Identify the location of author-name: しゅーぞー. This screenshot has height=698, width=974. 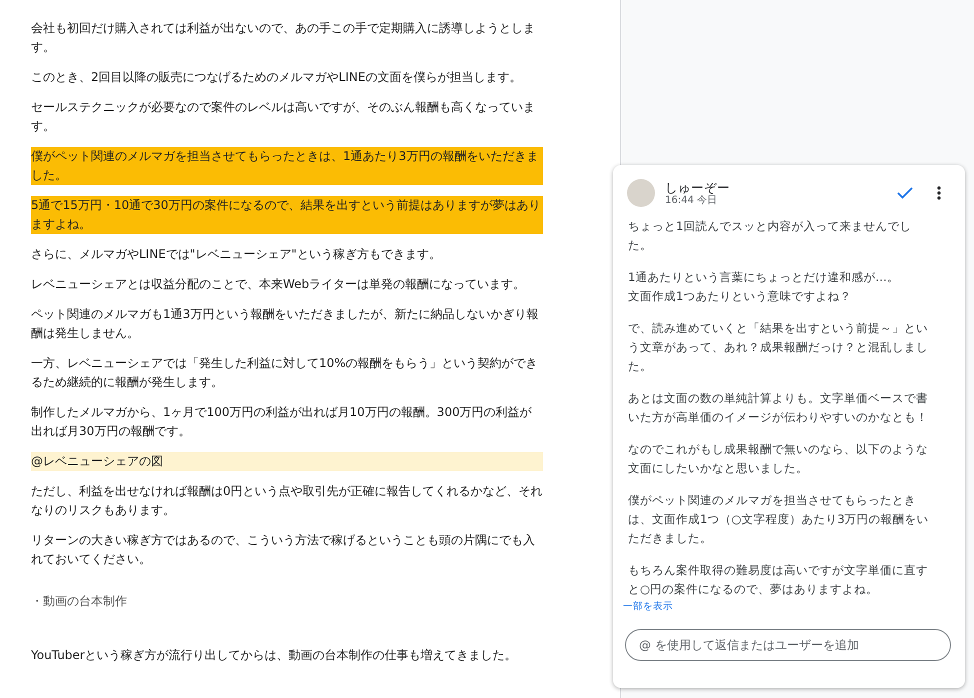
(697, 187).